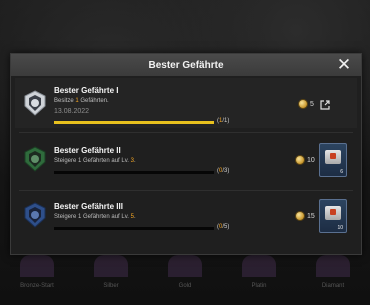 Image resolution: width=370 pixels, height=305 pixels. I want to click on reward-value: 15, so click(311, 216).